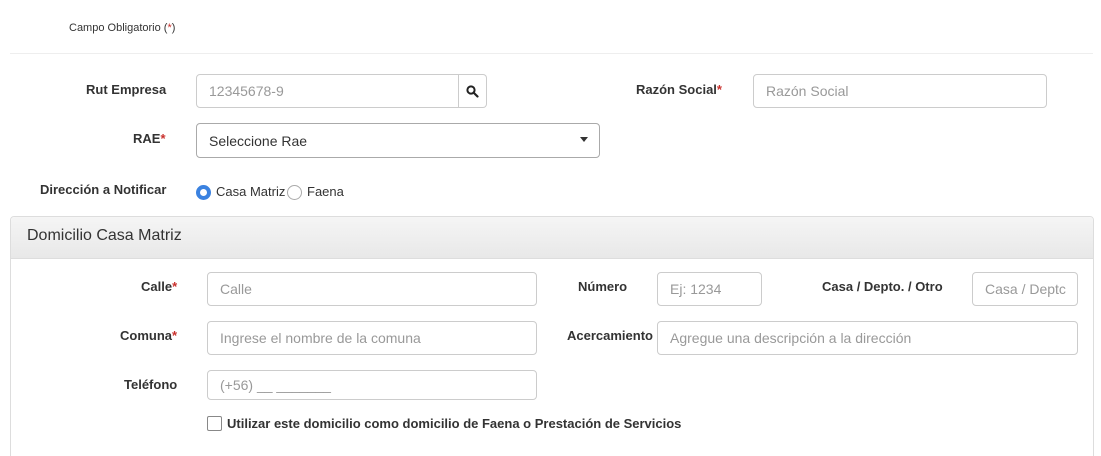 Image resolution: width=1101 pixels, height=456 pixels. What do you see at coordinates (203, 192) in the screenshot?
I see `radio-checked-icon` at bounding box center [203, 192].